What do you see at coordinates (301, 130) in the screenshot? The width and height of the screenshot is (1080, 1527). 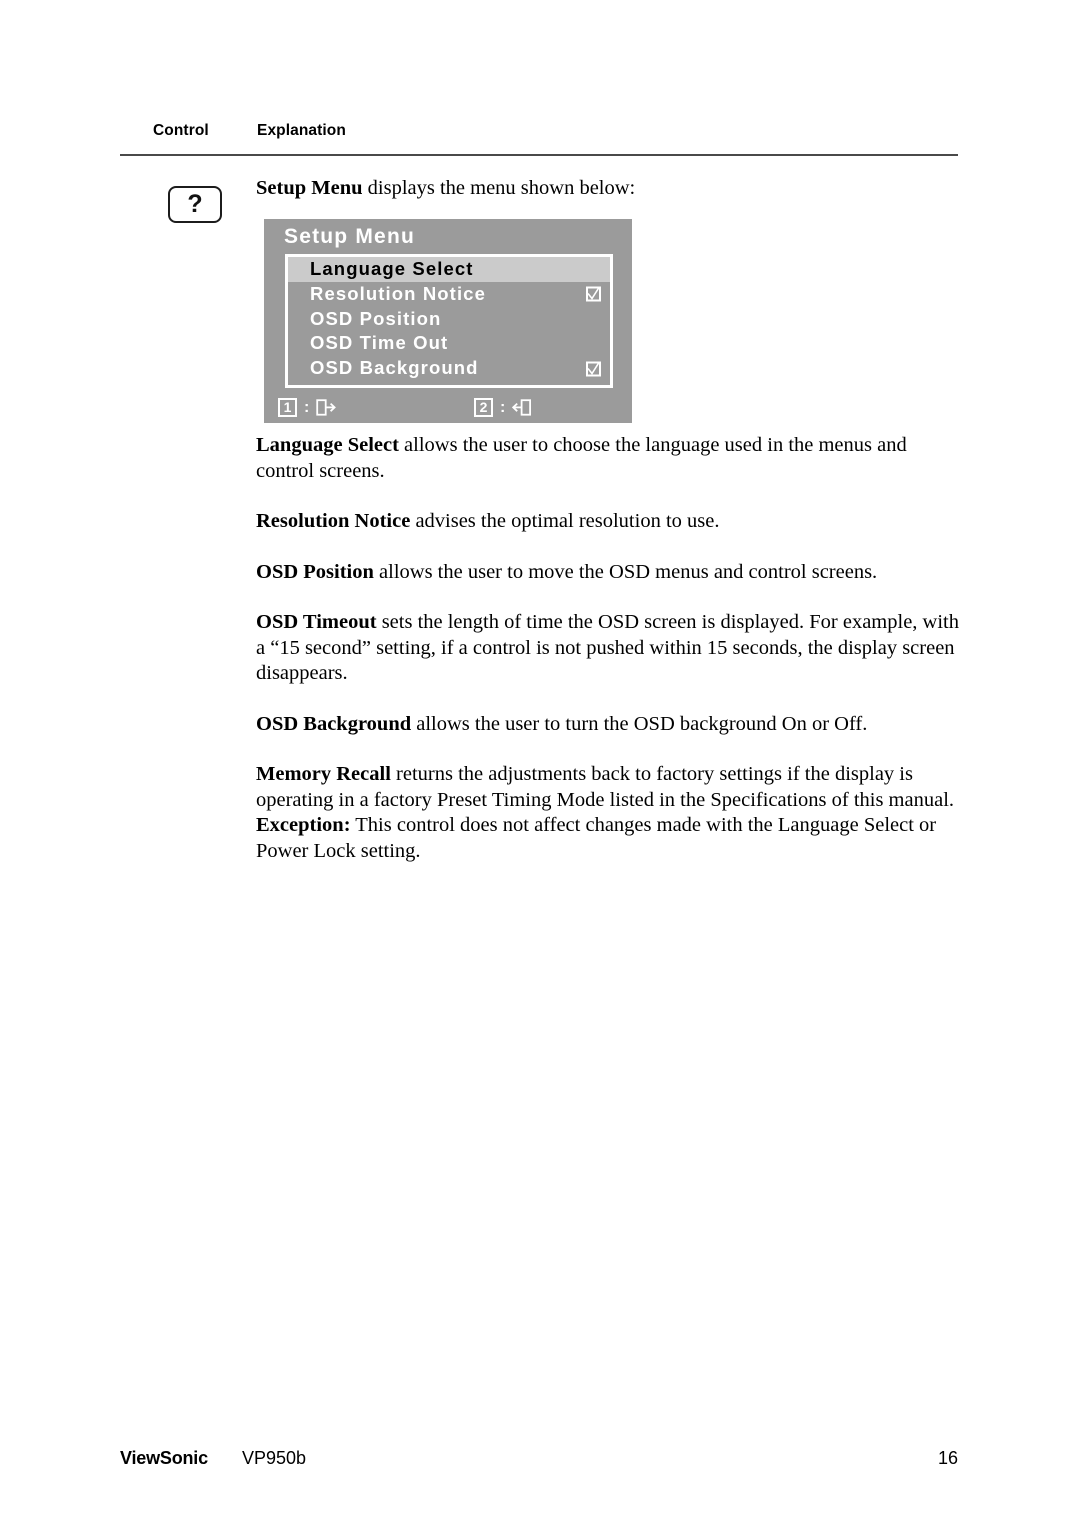 I see `column-header-explanation: Explanation` at bounding box center [301, 130].